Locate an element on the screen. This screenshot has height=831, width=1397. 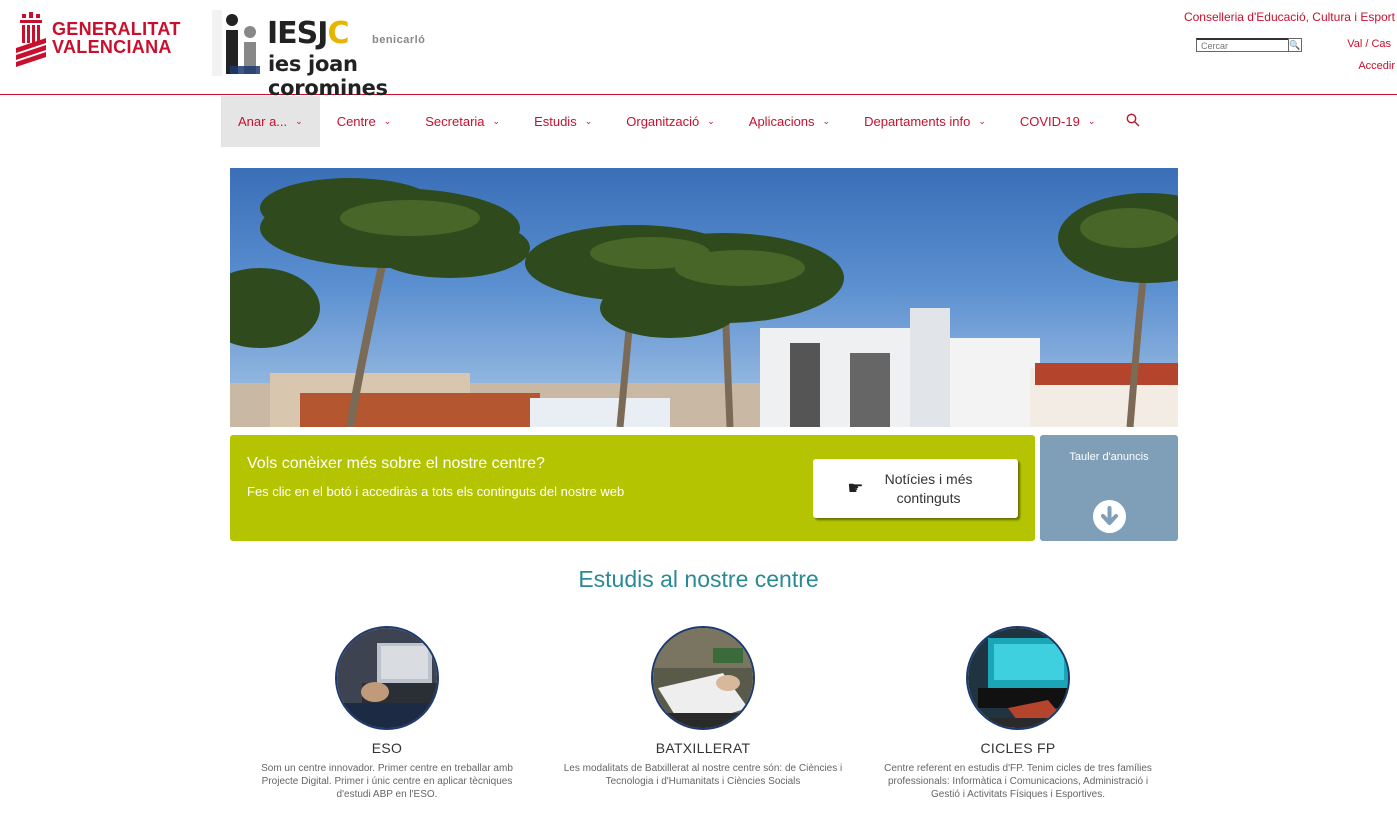
nav-item-covid: COVID-19 ⌄ is located at coordinates (1058, 121).